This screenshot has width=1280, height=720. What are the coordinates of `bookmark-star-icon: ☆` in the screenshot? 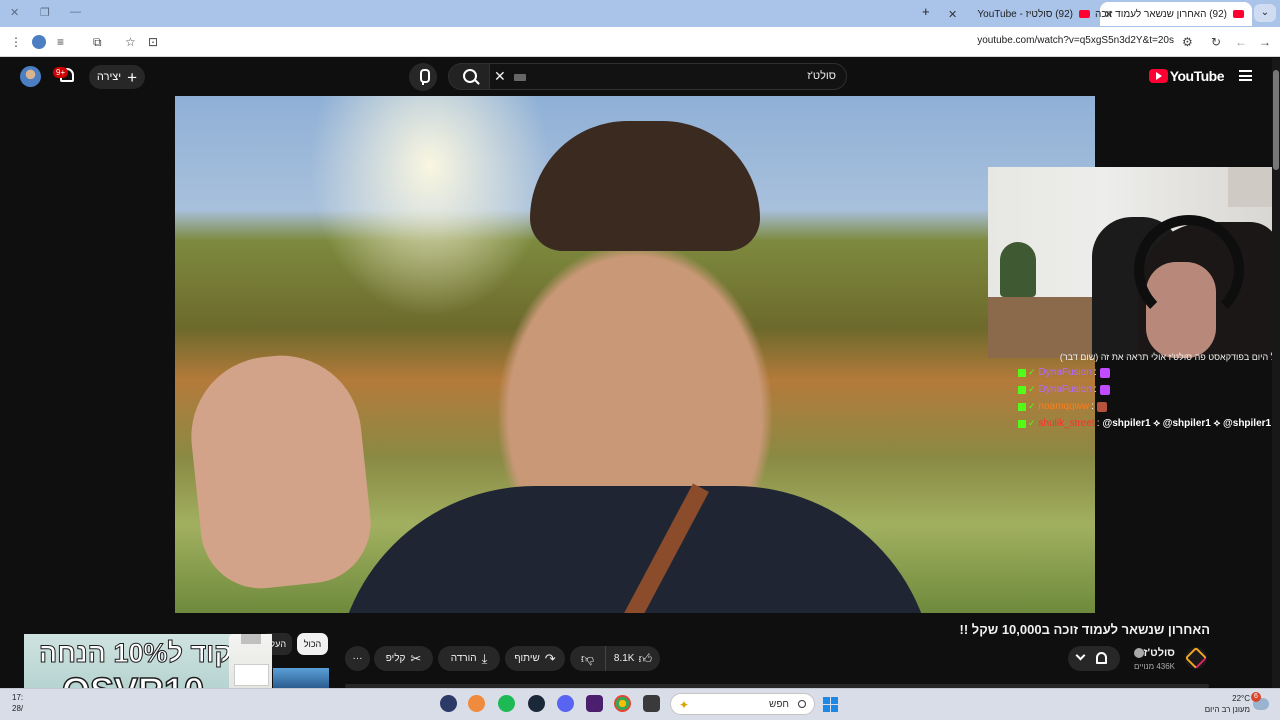 It's located at (130, 42).